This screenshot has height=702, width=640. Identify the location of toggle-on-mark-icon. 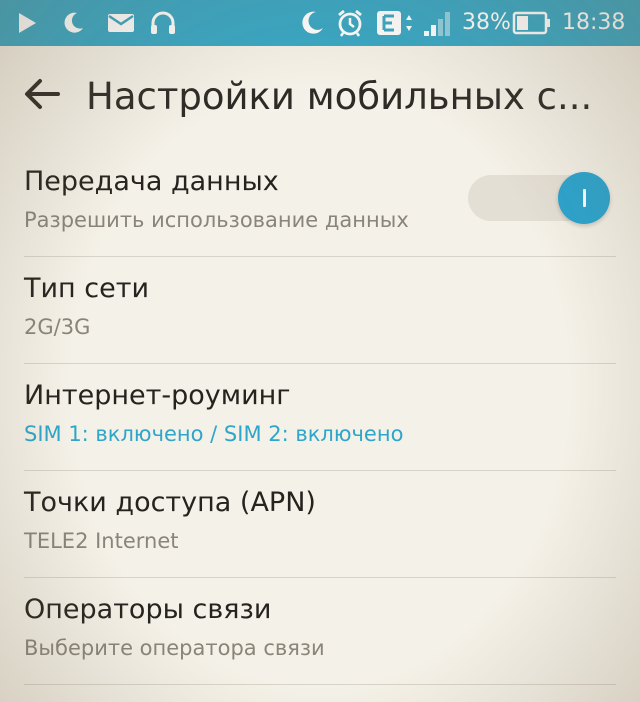
(584, 198).